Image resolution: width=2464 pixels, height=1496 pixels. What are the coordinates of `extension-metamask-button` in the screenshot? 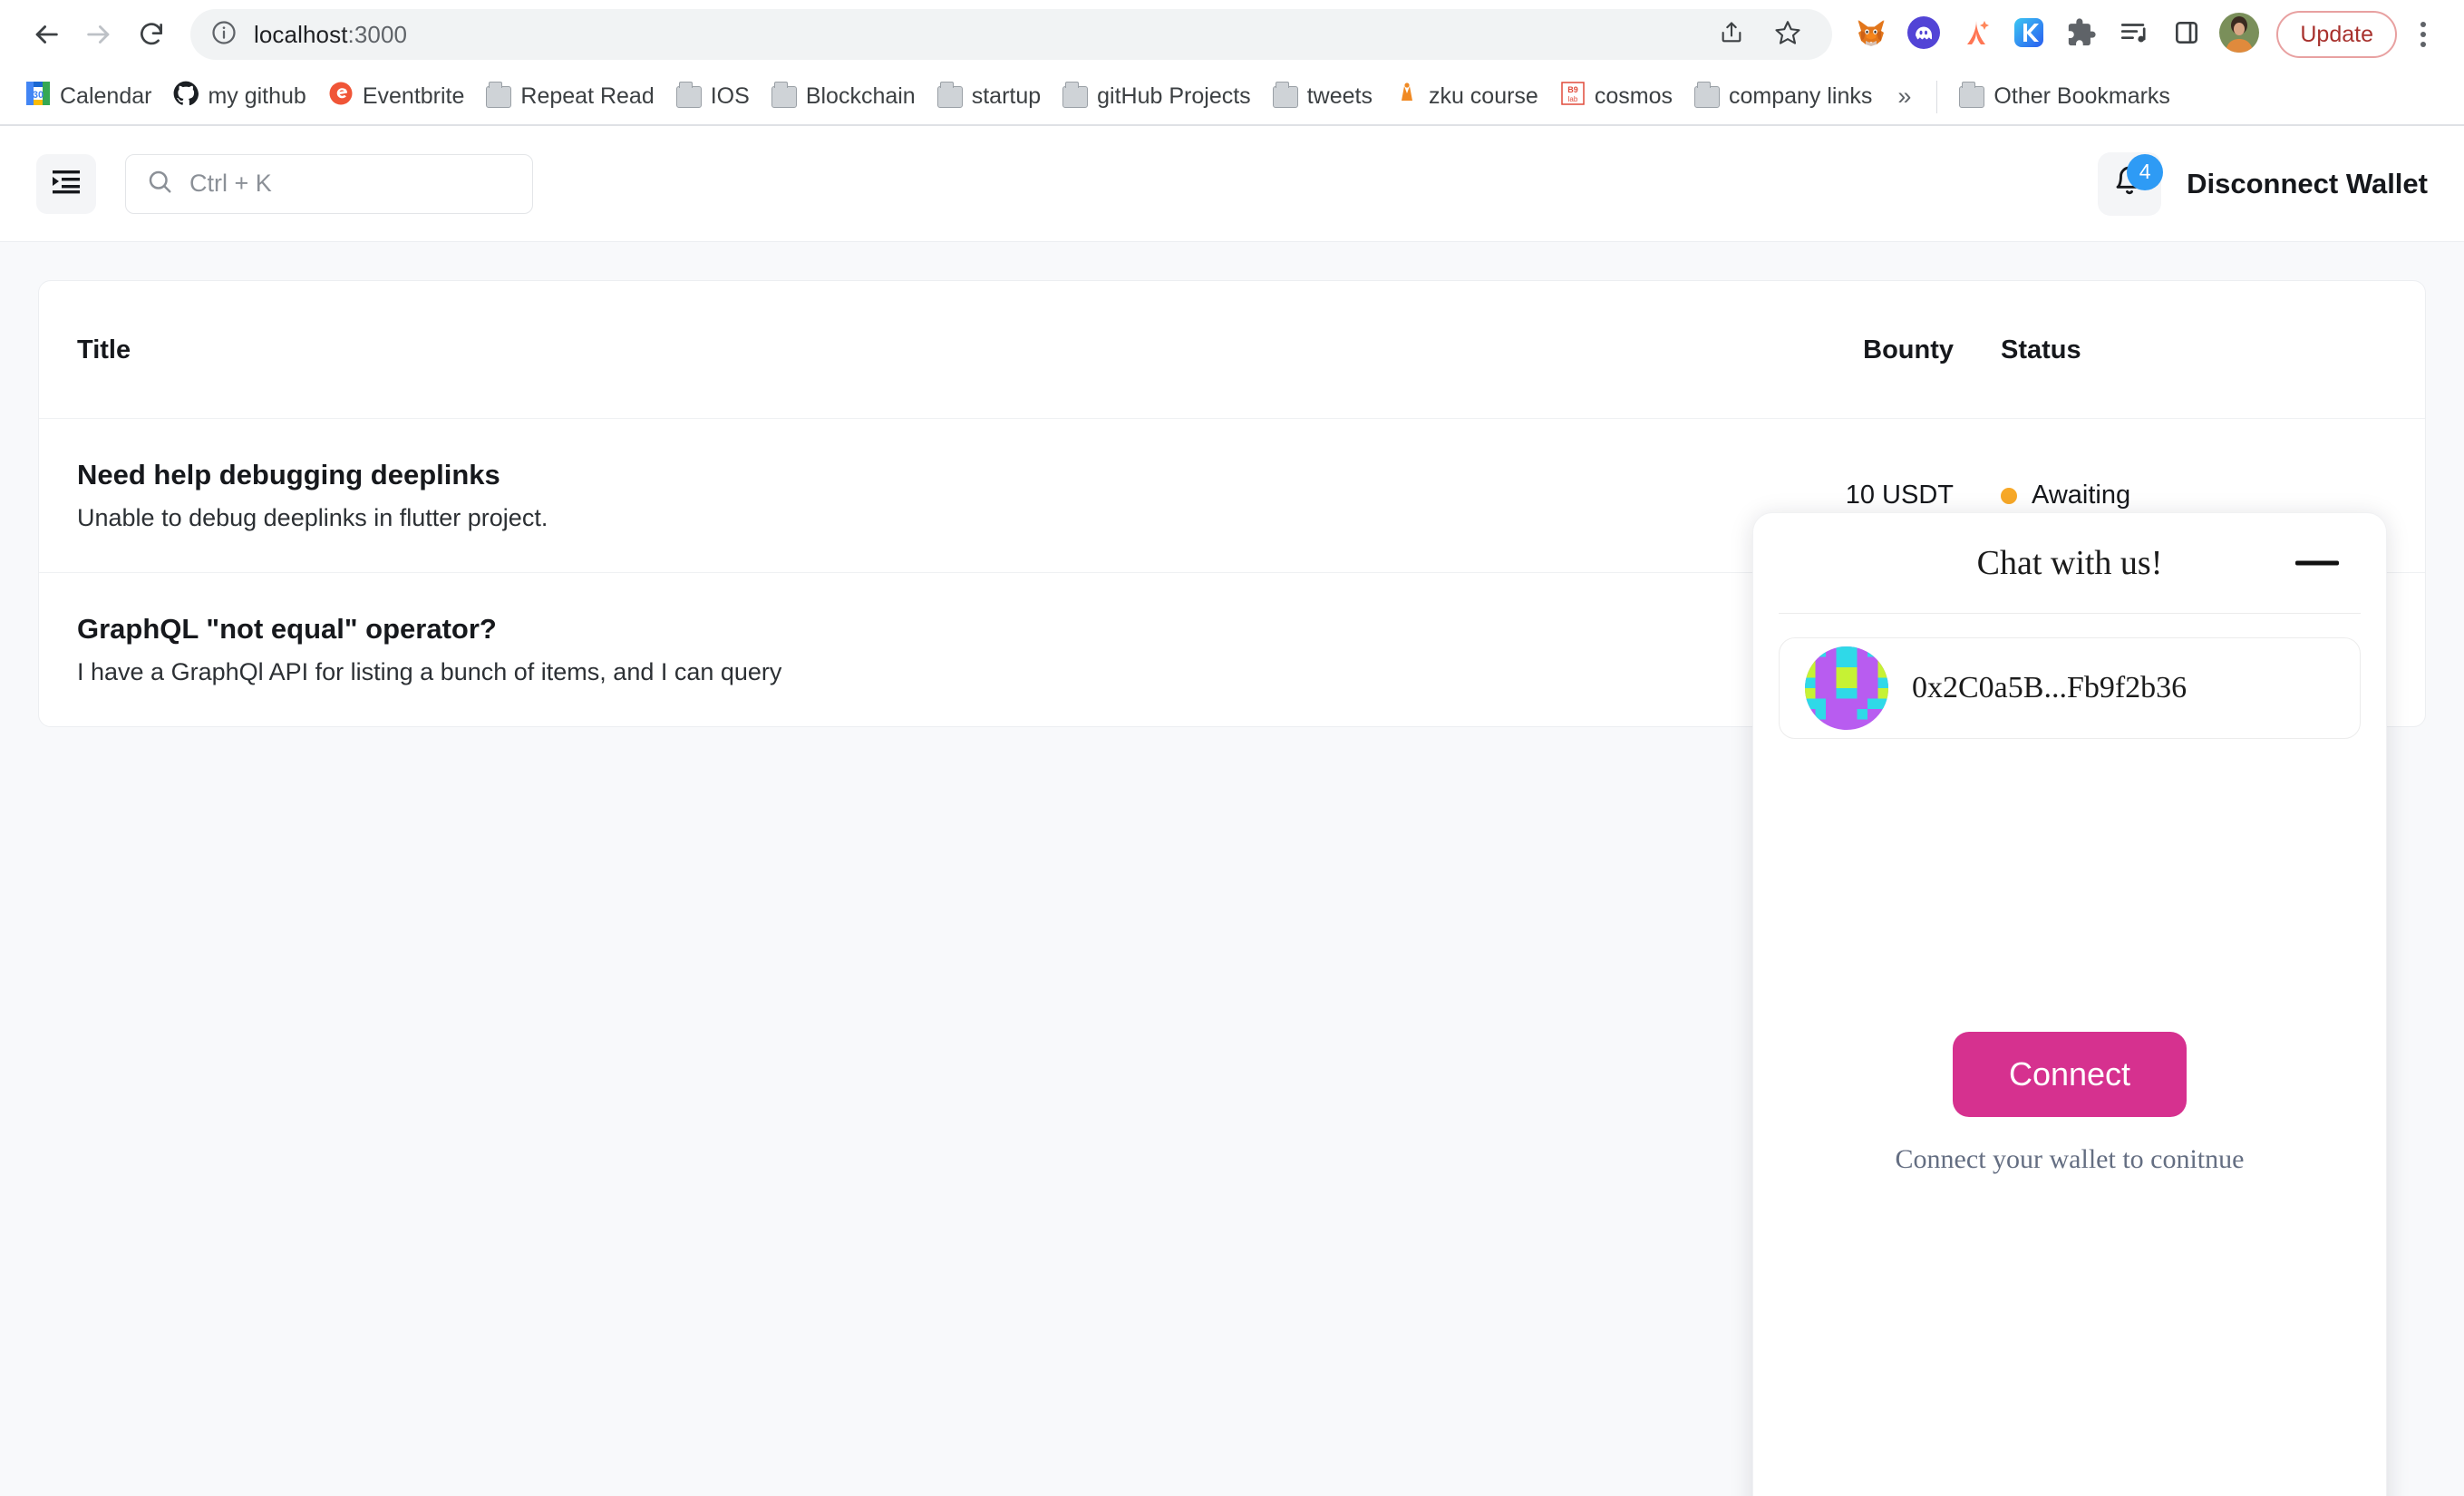 It's located at (1871, 34).